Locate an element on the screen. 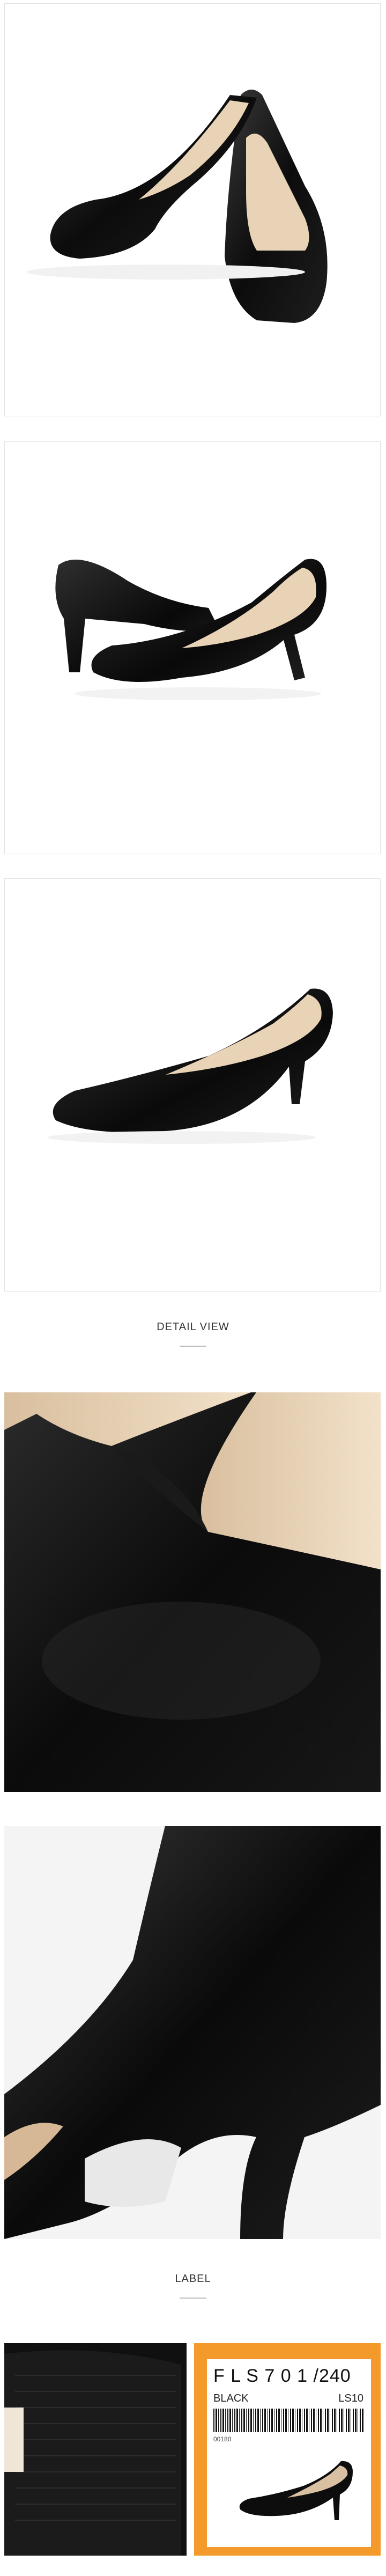 This screenshot has height=2576, width=386. label-barcode is located at coordinates (288, 2420).